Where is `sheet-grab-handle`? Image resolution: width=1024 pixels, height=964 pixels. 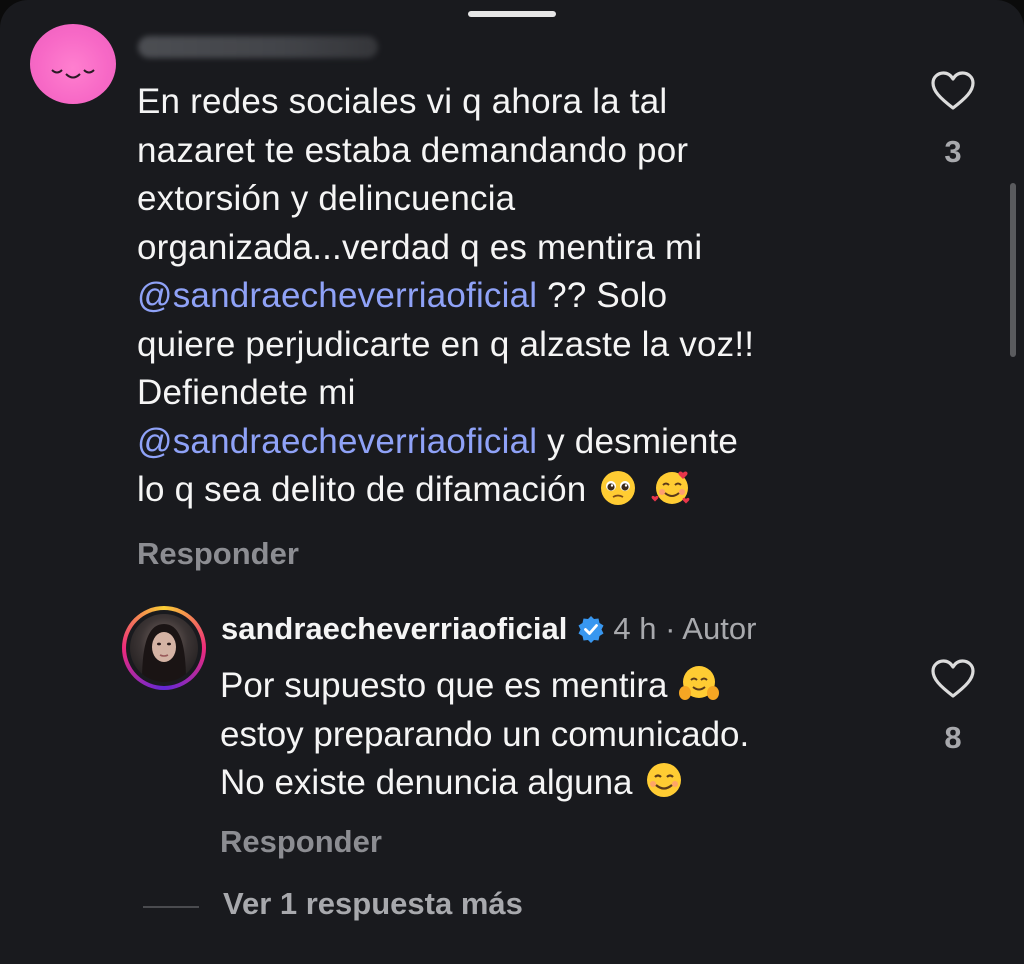 sheet-grab-handle is located at coordinates (512, 14).